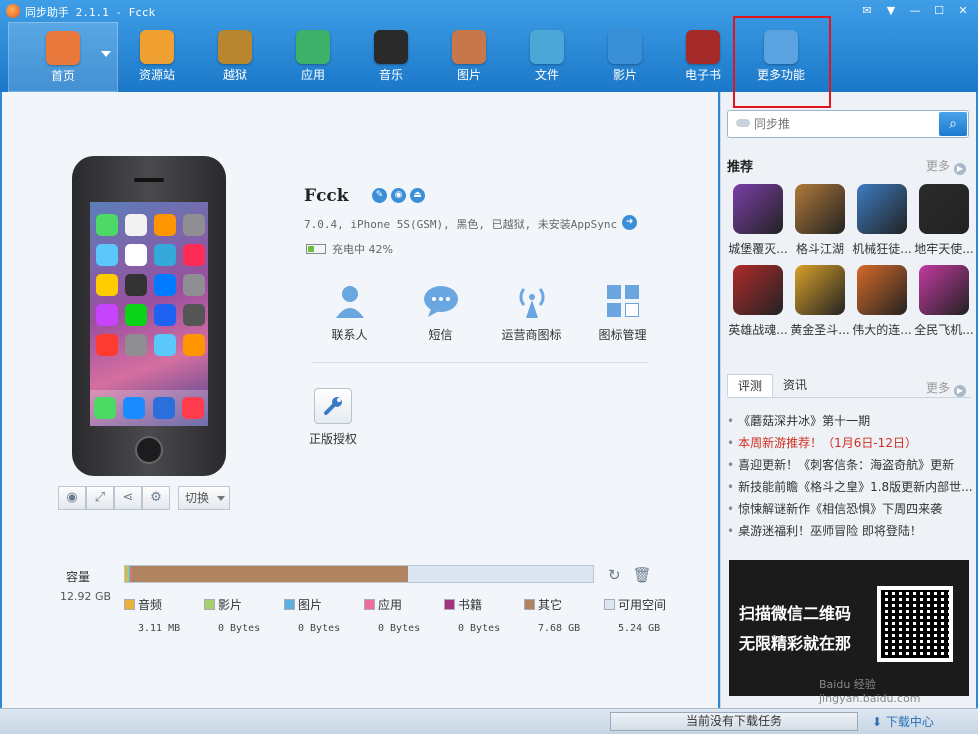  Describe the element at coordinates (850, 421) in the screenshot. I see `news-item: 《蘑菇深井冰》第十一期` at that location.